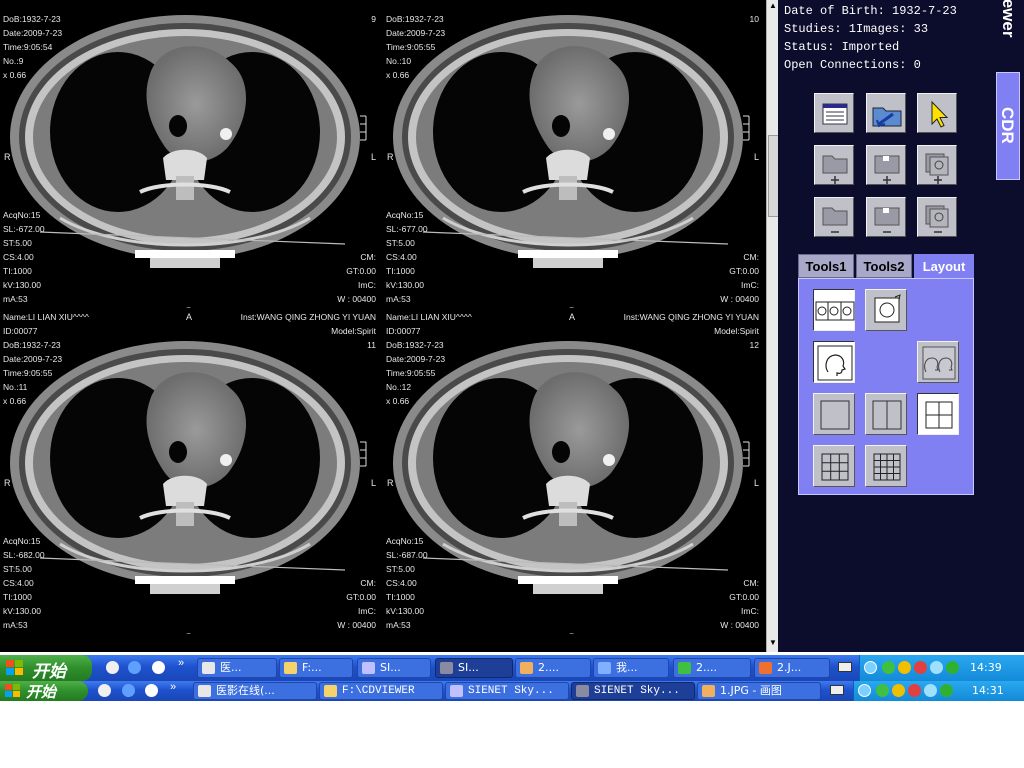 The image size is (1024, 768). I want to click on overlay-cm: CM:, so click(751, 583).